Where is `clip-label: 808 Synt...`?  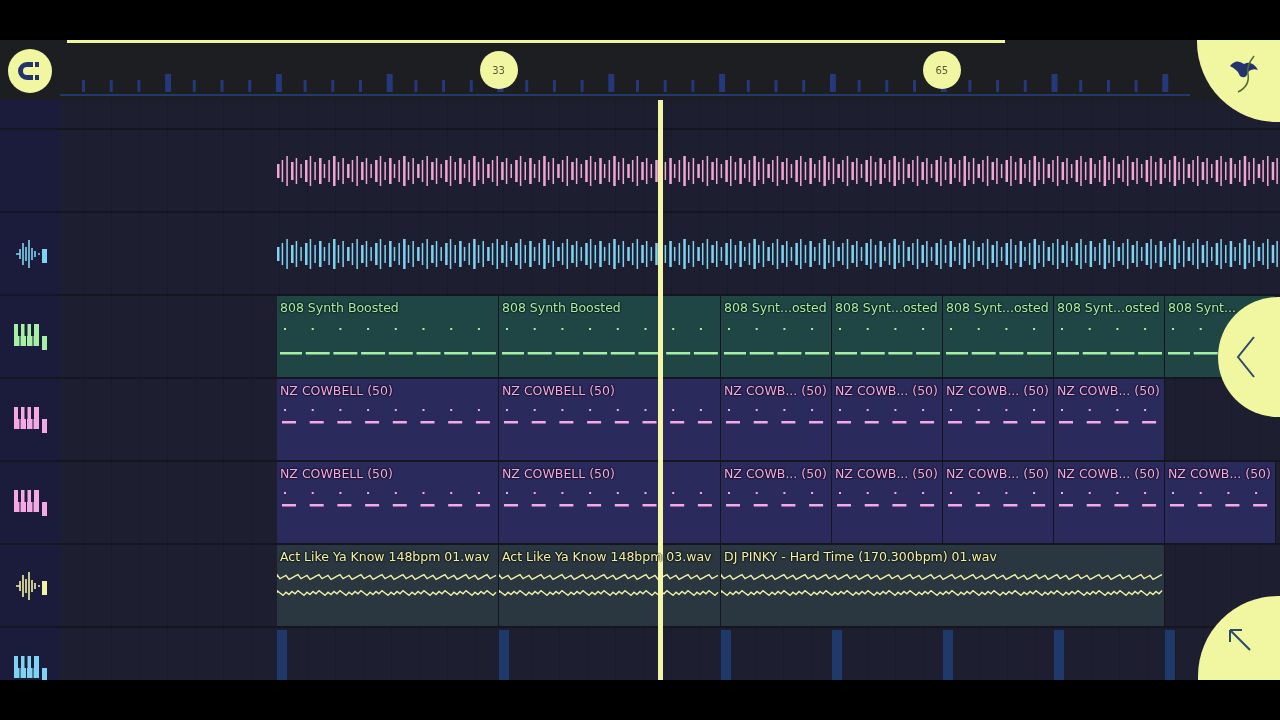 clip-label: 808 Synt... is located at coordinates (1202, 308).